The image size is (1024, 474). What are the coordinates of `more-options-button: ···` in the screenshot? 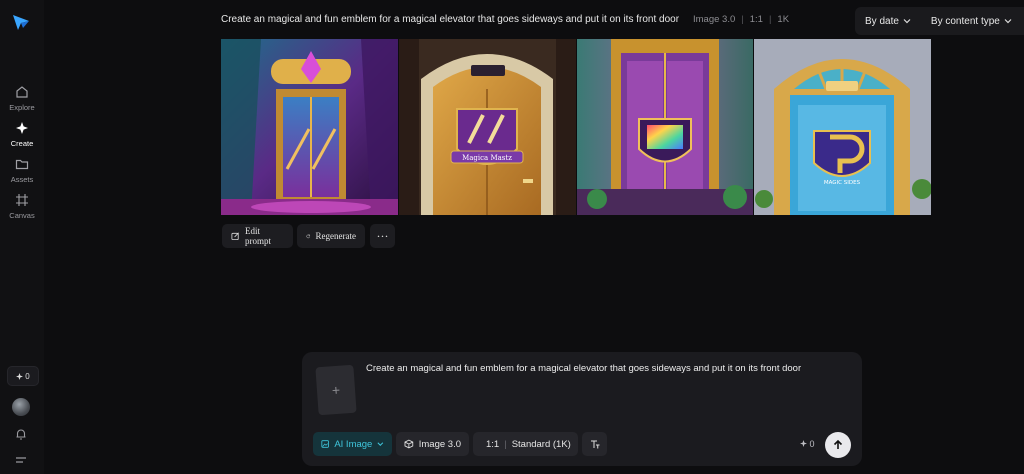 It's located at (382, 236).